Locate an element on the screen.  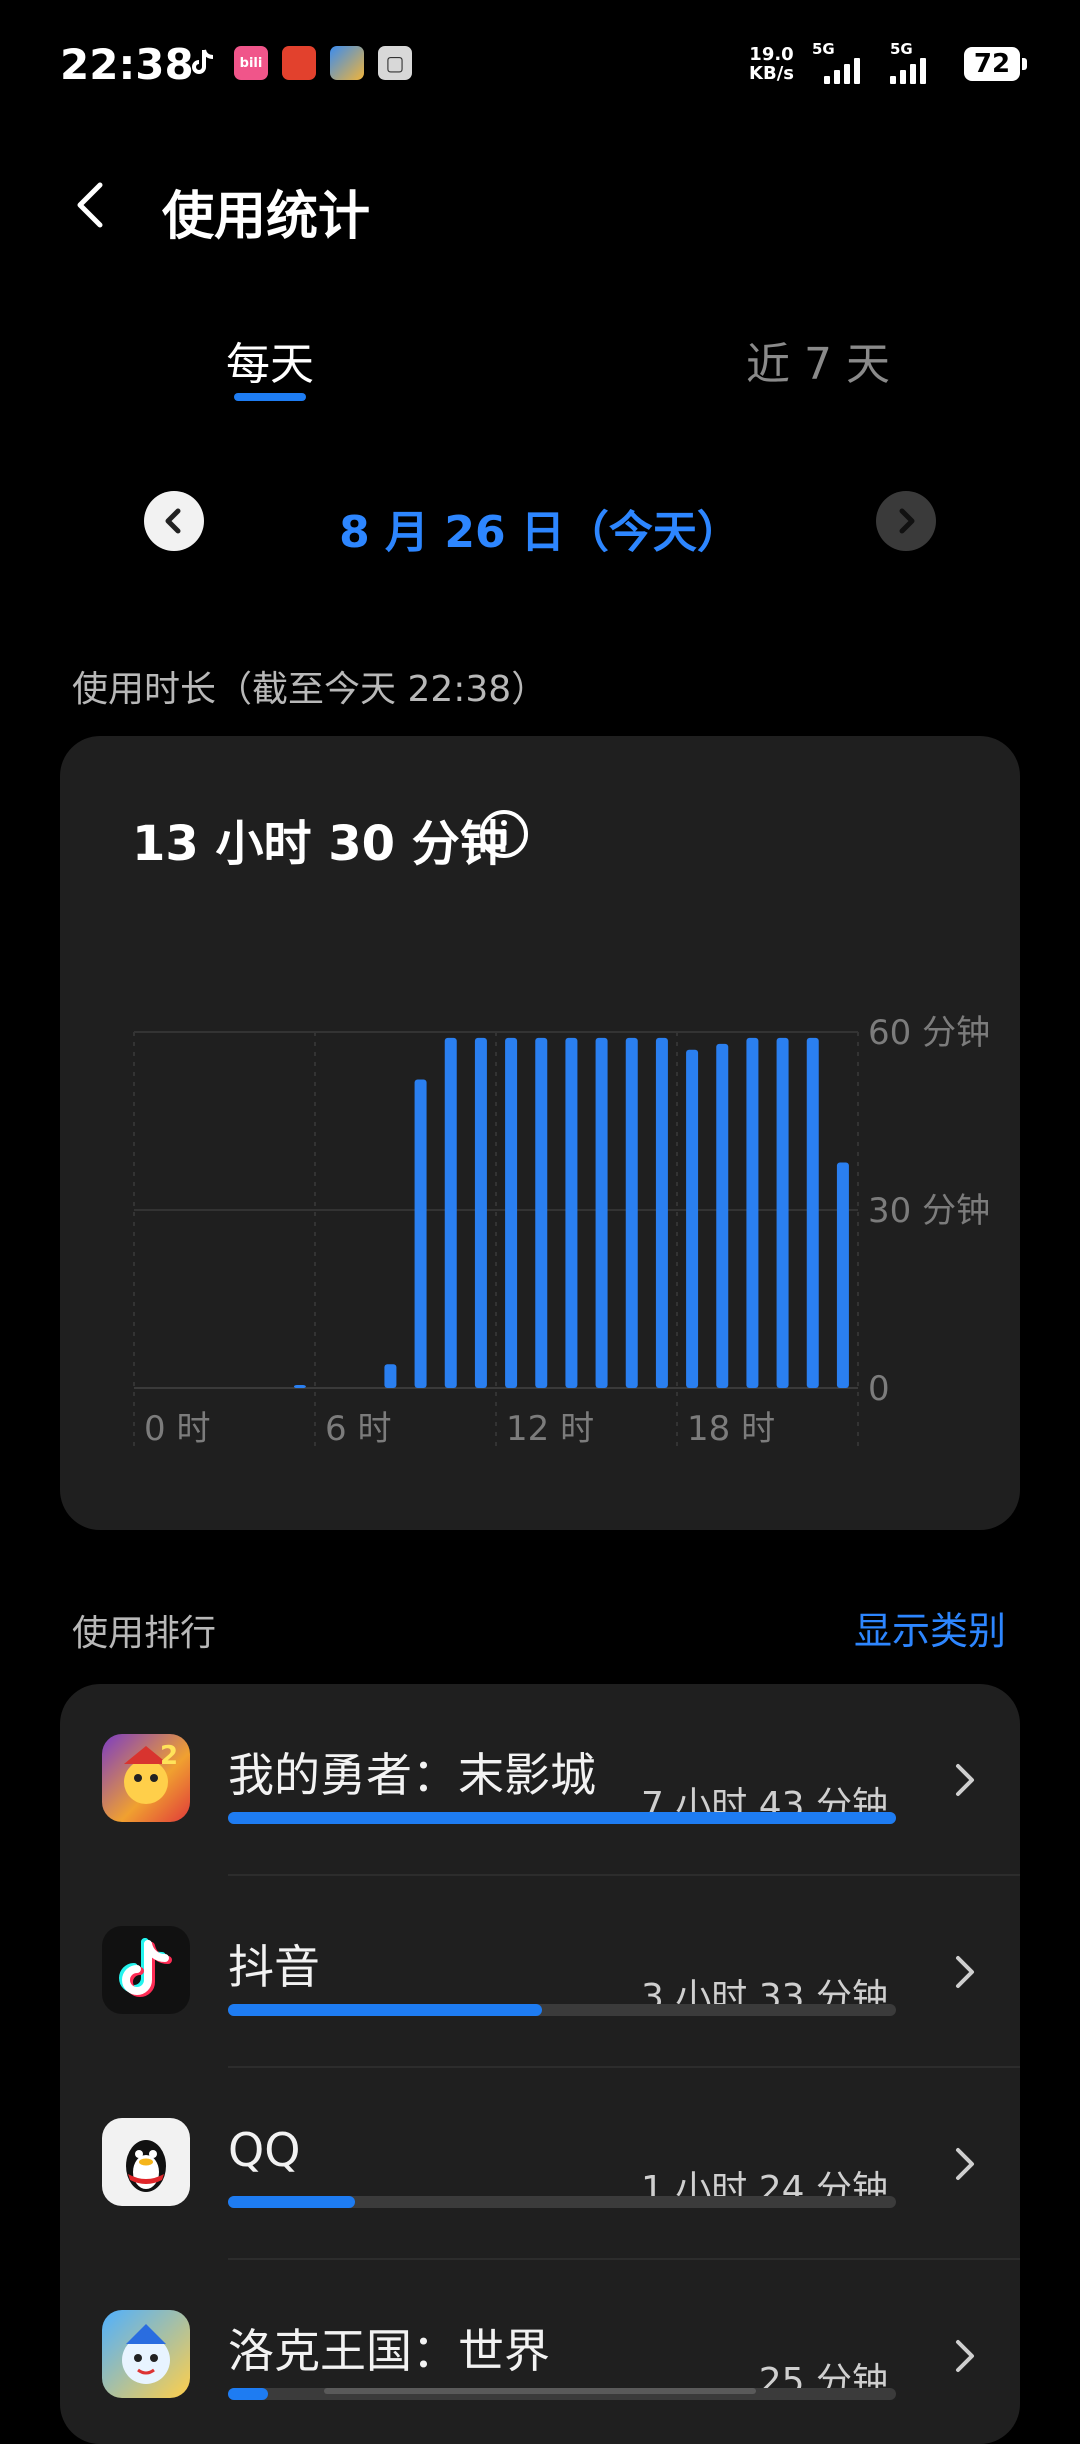
brave-game-icon: 2 is located at coordinates (146, 1778).